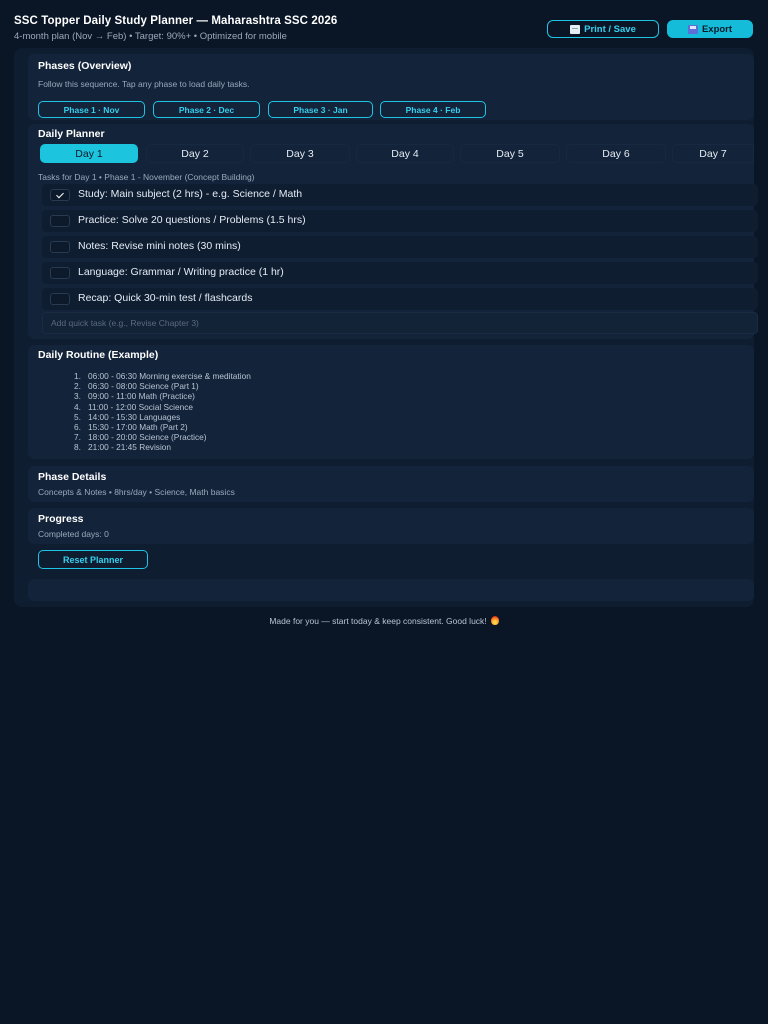 This screenshot has width=768, height=1024. Describe the element at coordinates (85, 66) in the screenshot. I see `phases-title: Phases (Overview)` at that location.